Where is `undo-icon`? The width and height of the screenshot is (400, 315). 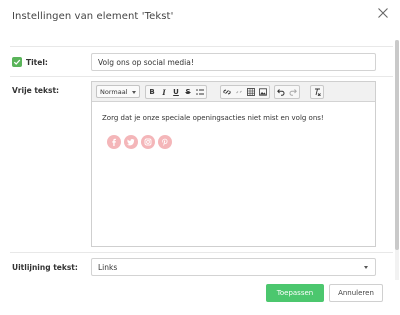
undo-icon is located at coordinates (281, 92).